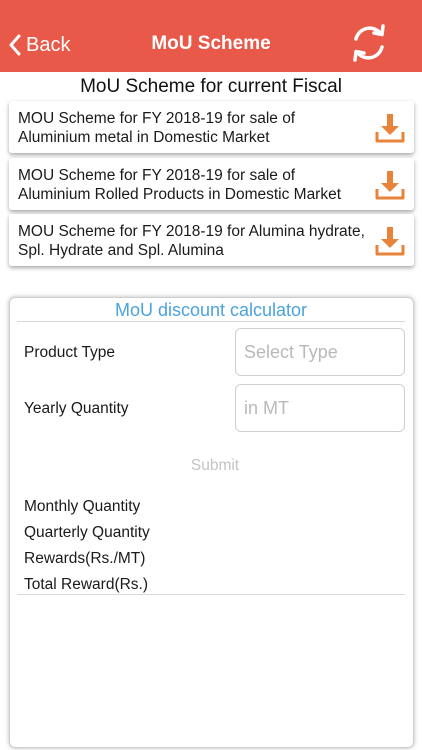 The width and height of the screenshot is (422, 750). What do you see at coordinates (76, 408) in the screenshot?
I see `yearly-quantity-label: Yearly Quantity` at bounding box center [76, 408].